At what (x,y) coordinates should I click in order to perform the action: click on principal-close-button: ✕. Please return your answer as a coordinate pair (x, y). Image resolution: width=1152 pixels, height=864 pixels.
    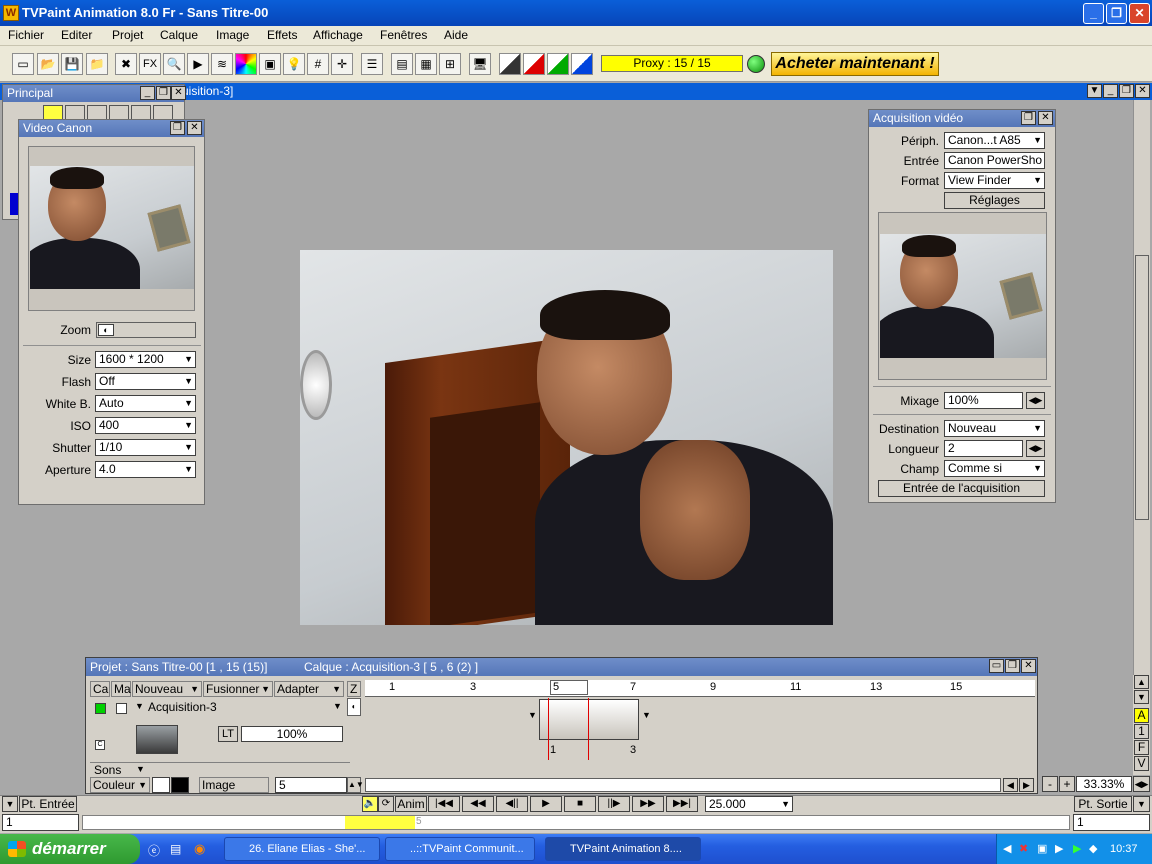
    Looking at the image, I should click on (178, 93).